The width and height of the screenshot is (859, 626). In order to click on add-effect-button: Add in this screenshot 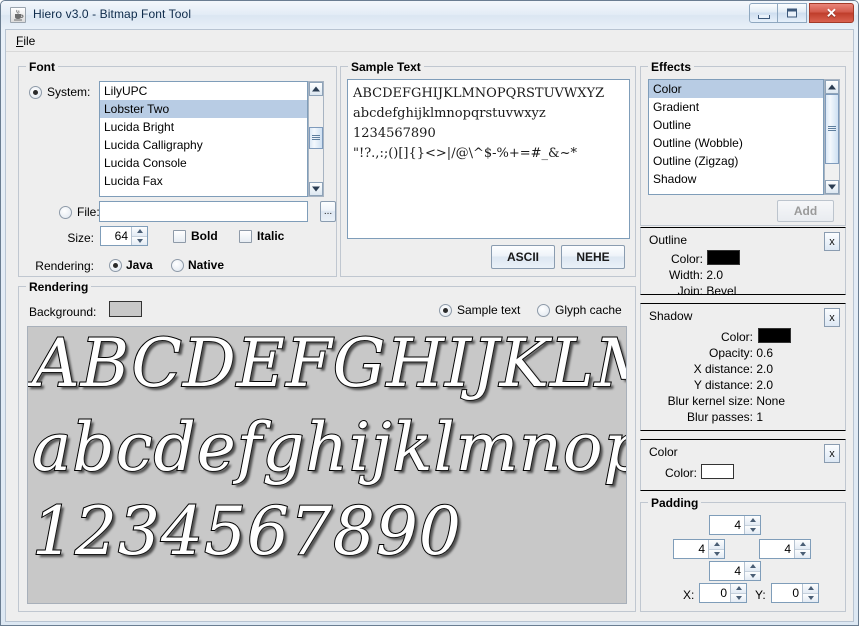, I will do `click(805, 211)`.